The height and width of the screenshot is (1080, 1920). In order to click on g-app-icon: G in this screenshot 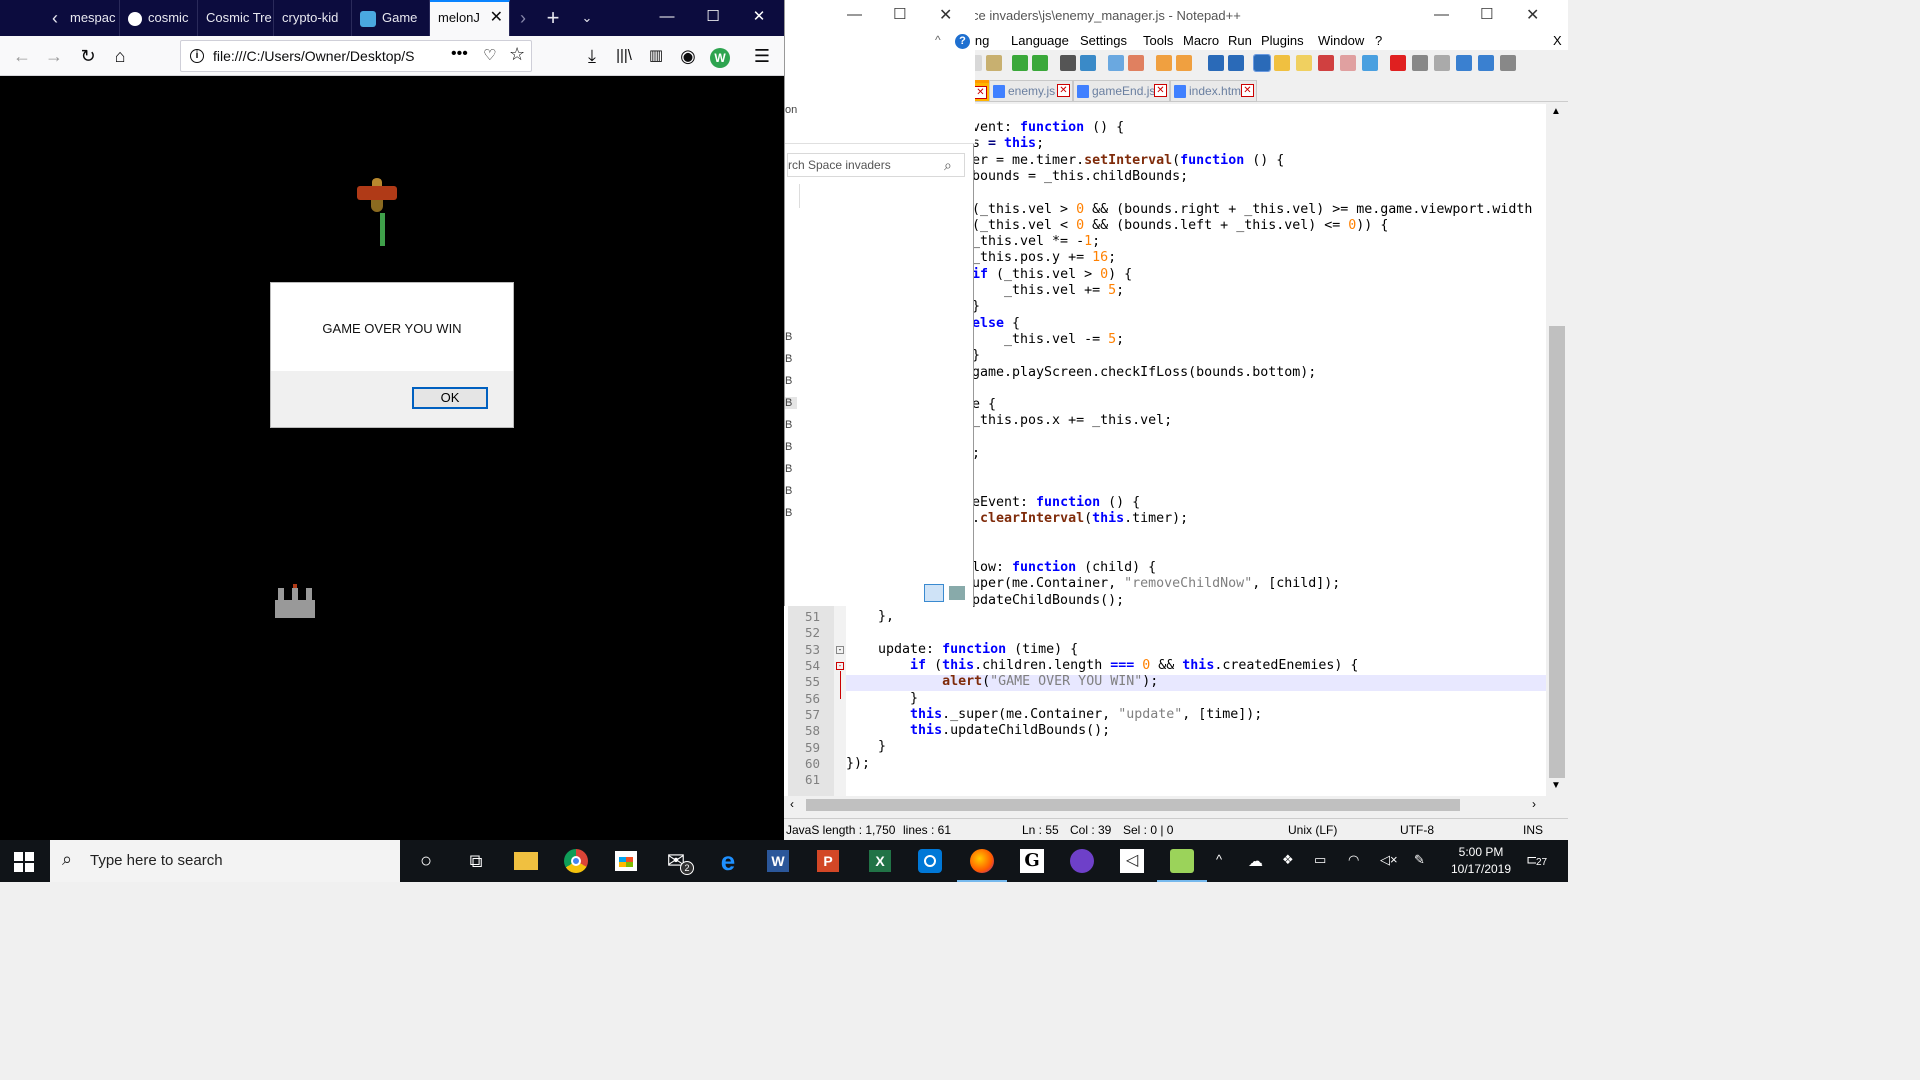, I will do `click(1032, 861)`.